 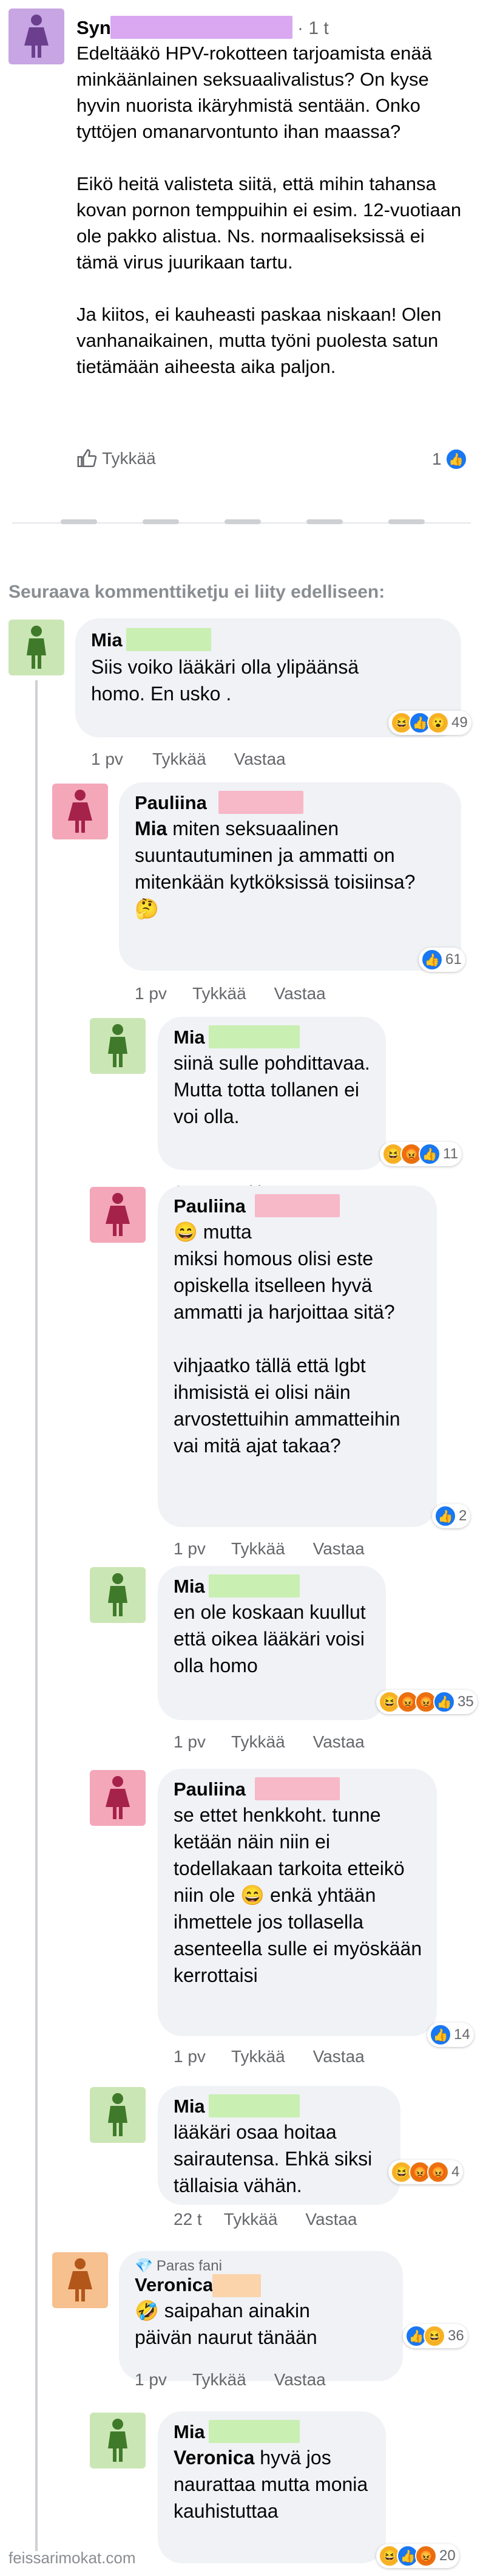 I want to click on mention-link: Veronica, so click(x=214, y=2457).